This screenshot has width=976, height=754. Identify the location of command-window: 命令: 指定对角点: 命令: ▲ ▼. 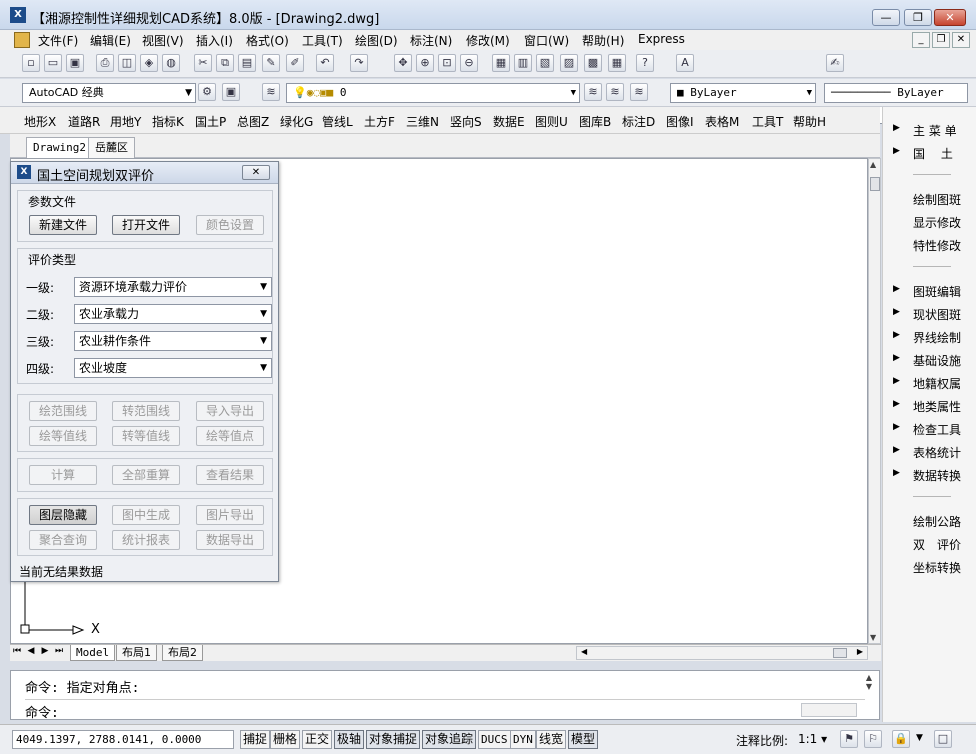
(445, 695).